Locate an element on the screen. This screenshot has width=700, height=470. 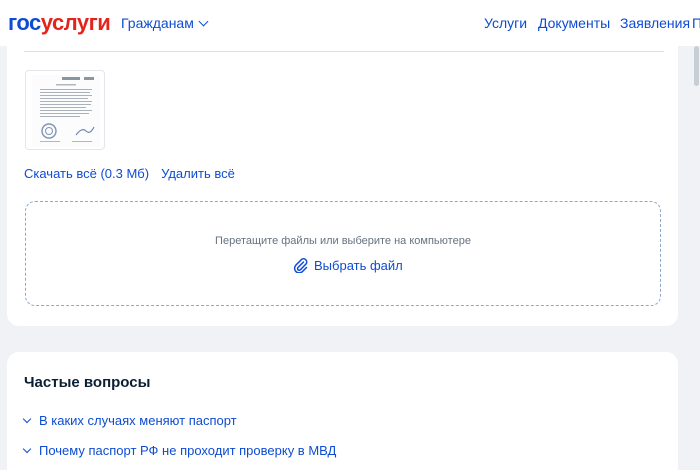
top-nav: Услуги Документы Заявления П is located at coordinates (350, 24).